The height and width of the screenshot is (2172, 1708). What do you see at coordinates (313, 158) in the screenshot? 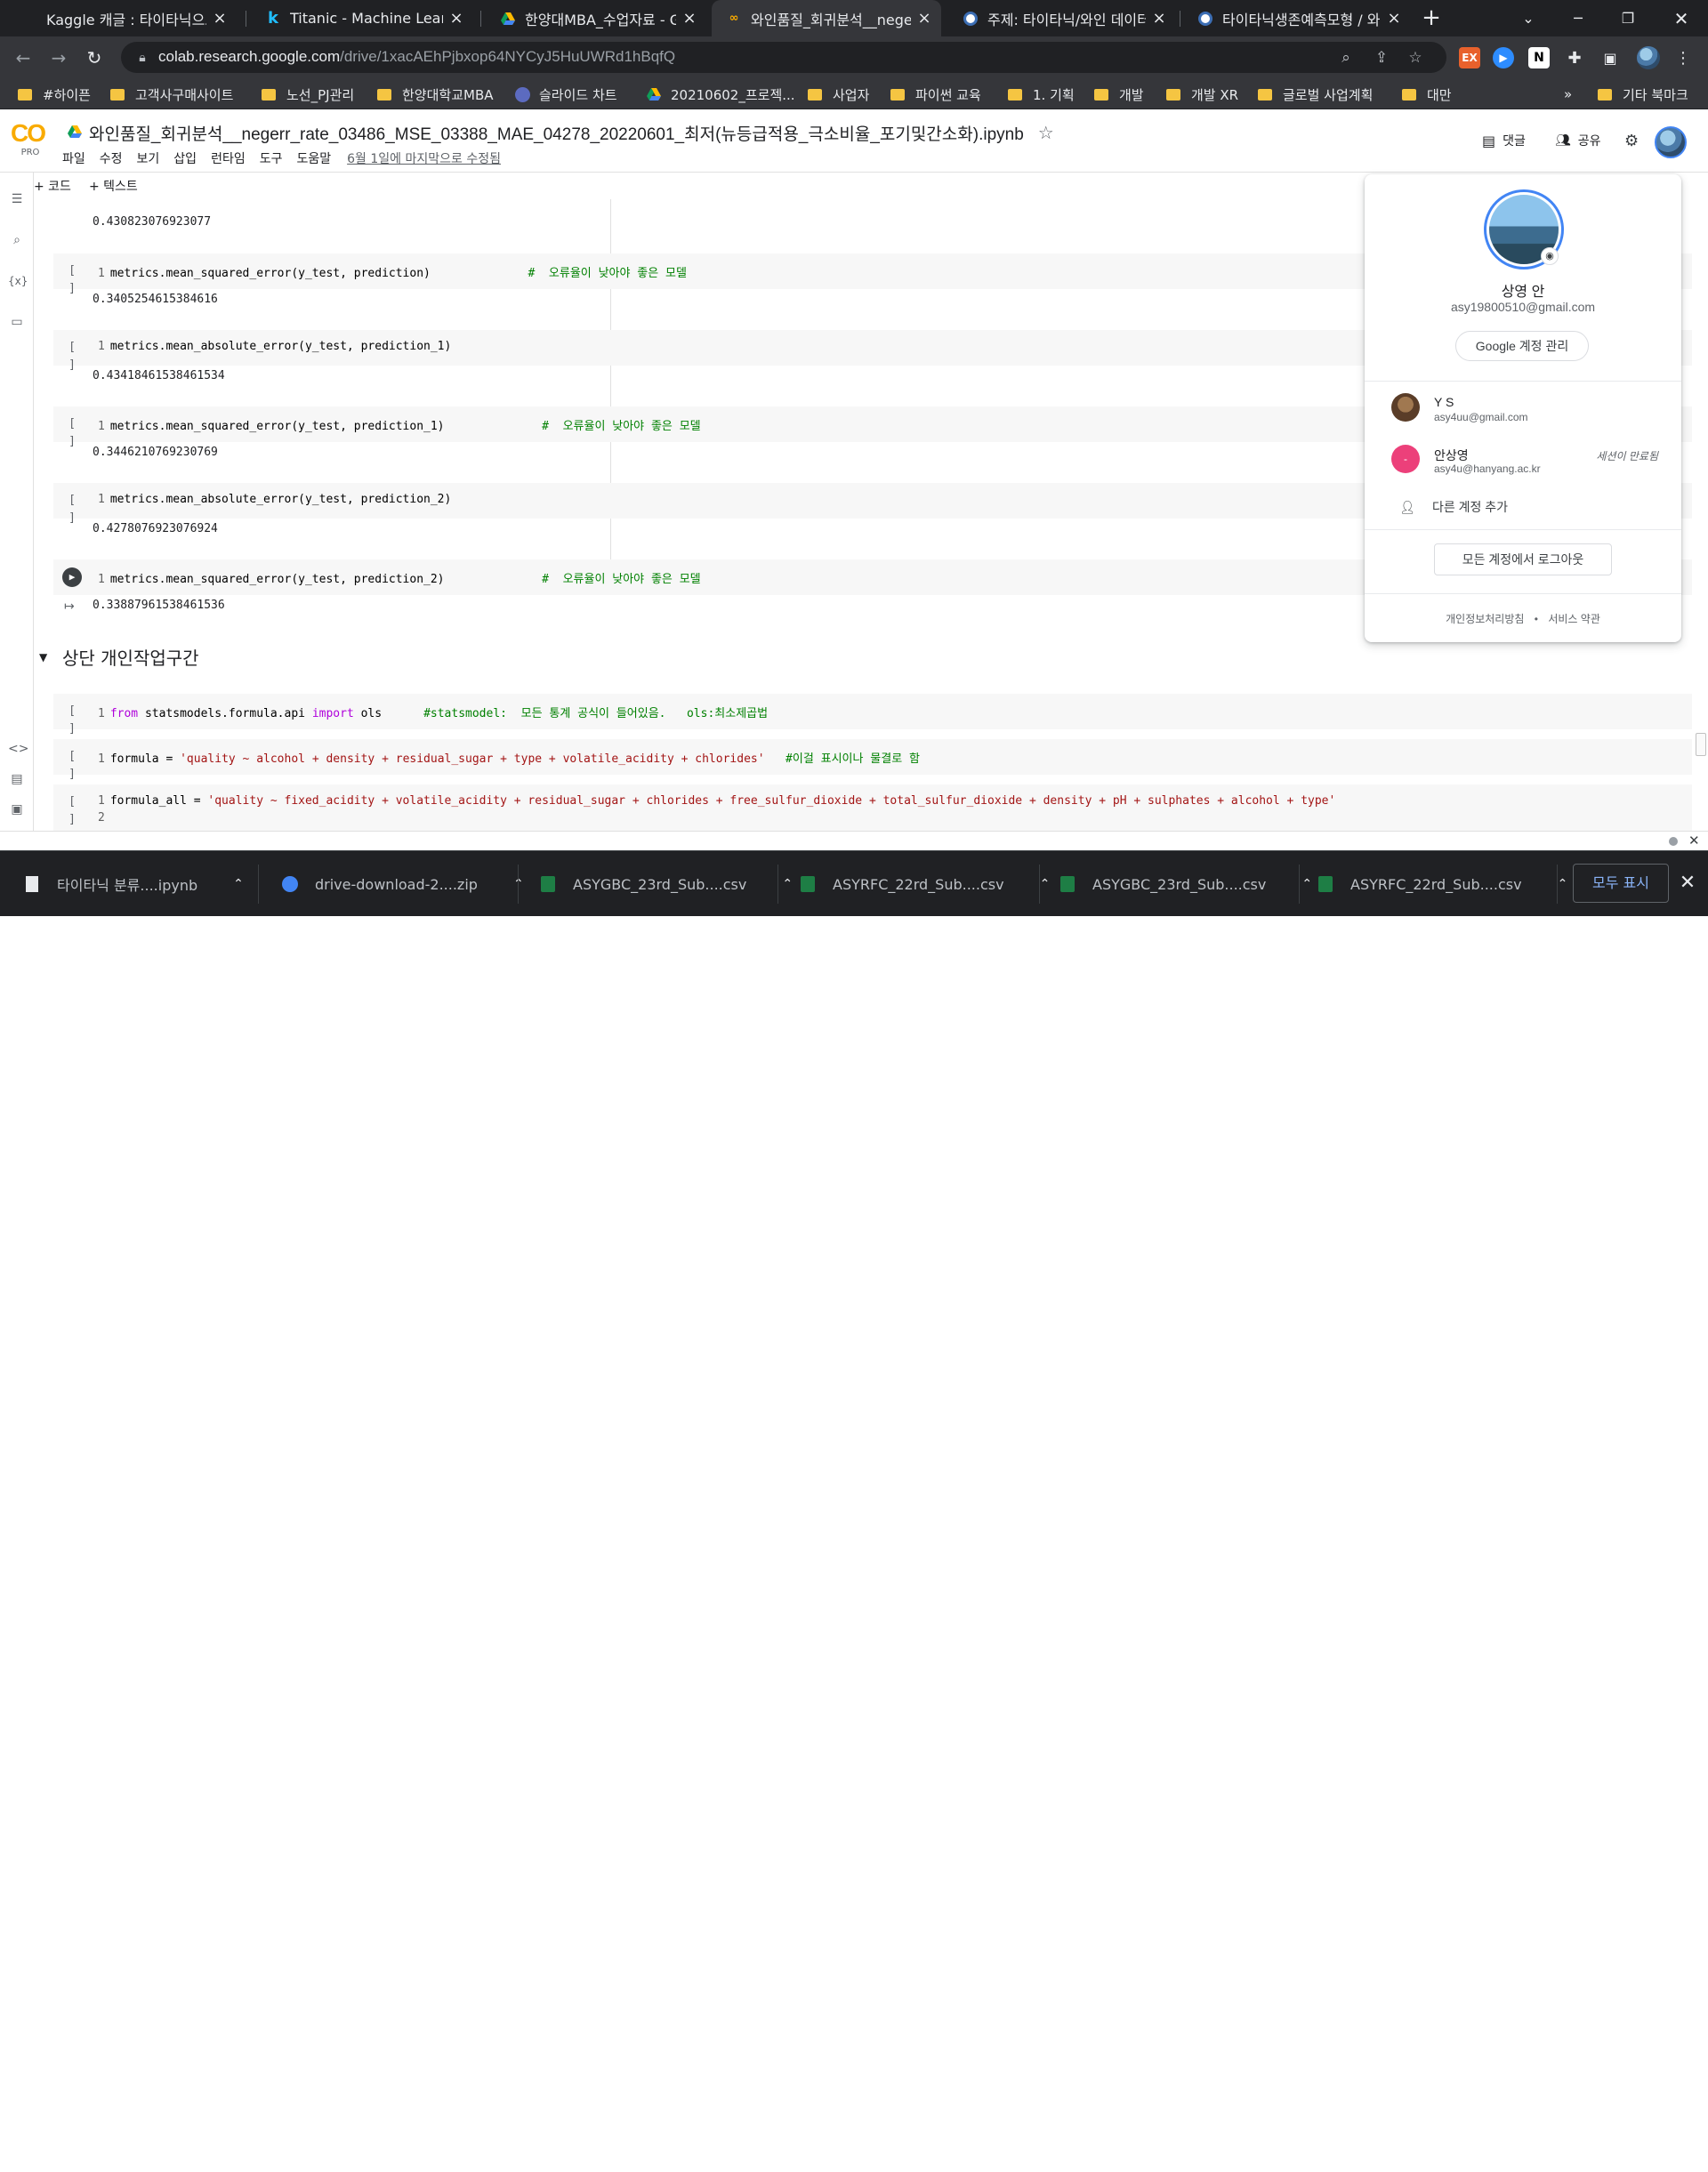
I see `menu-help: 도움말` at bounding box center [313, 158].